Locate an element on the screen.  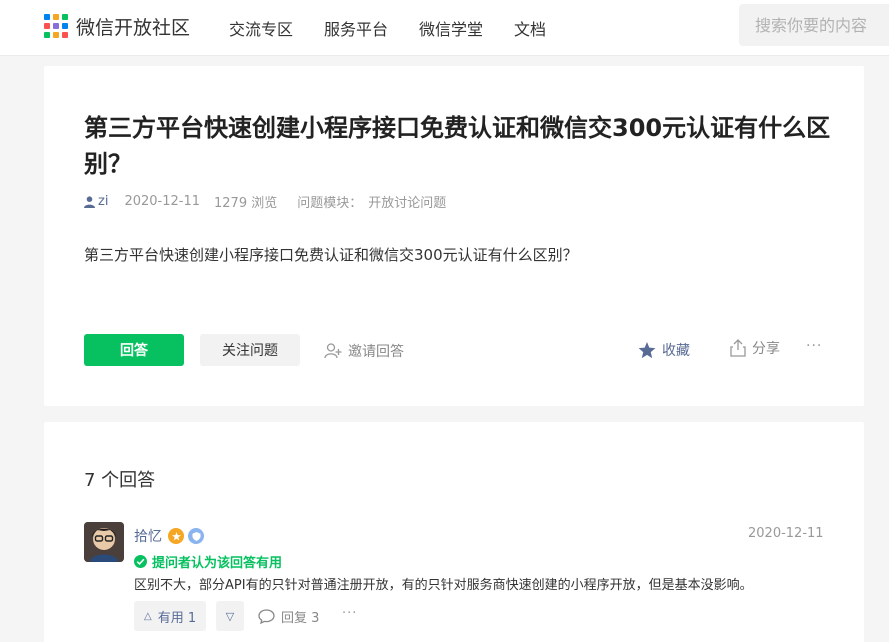
share-label: 分享 is located at coordinates (766, 349).